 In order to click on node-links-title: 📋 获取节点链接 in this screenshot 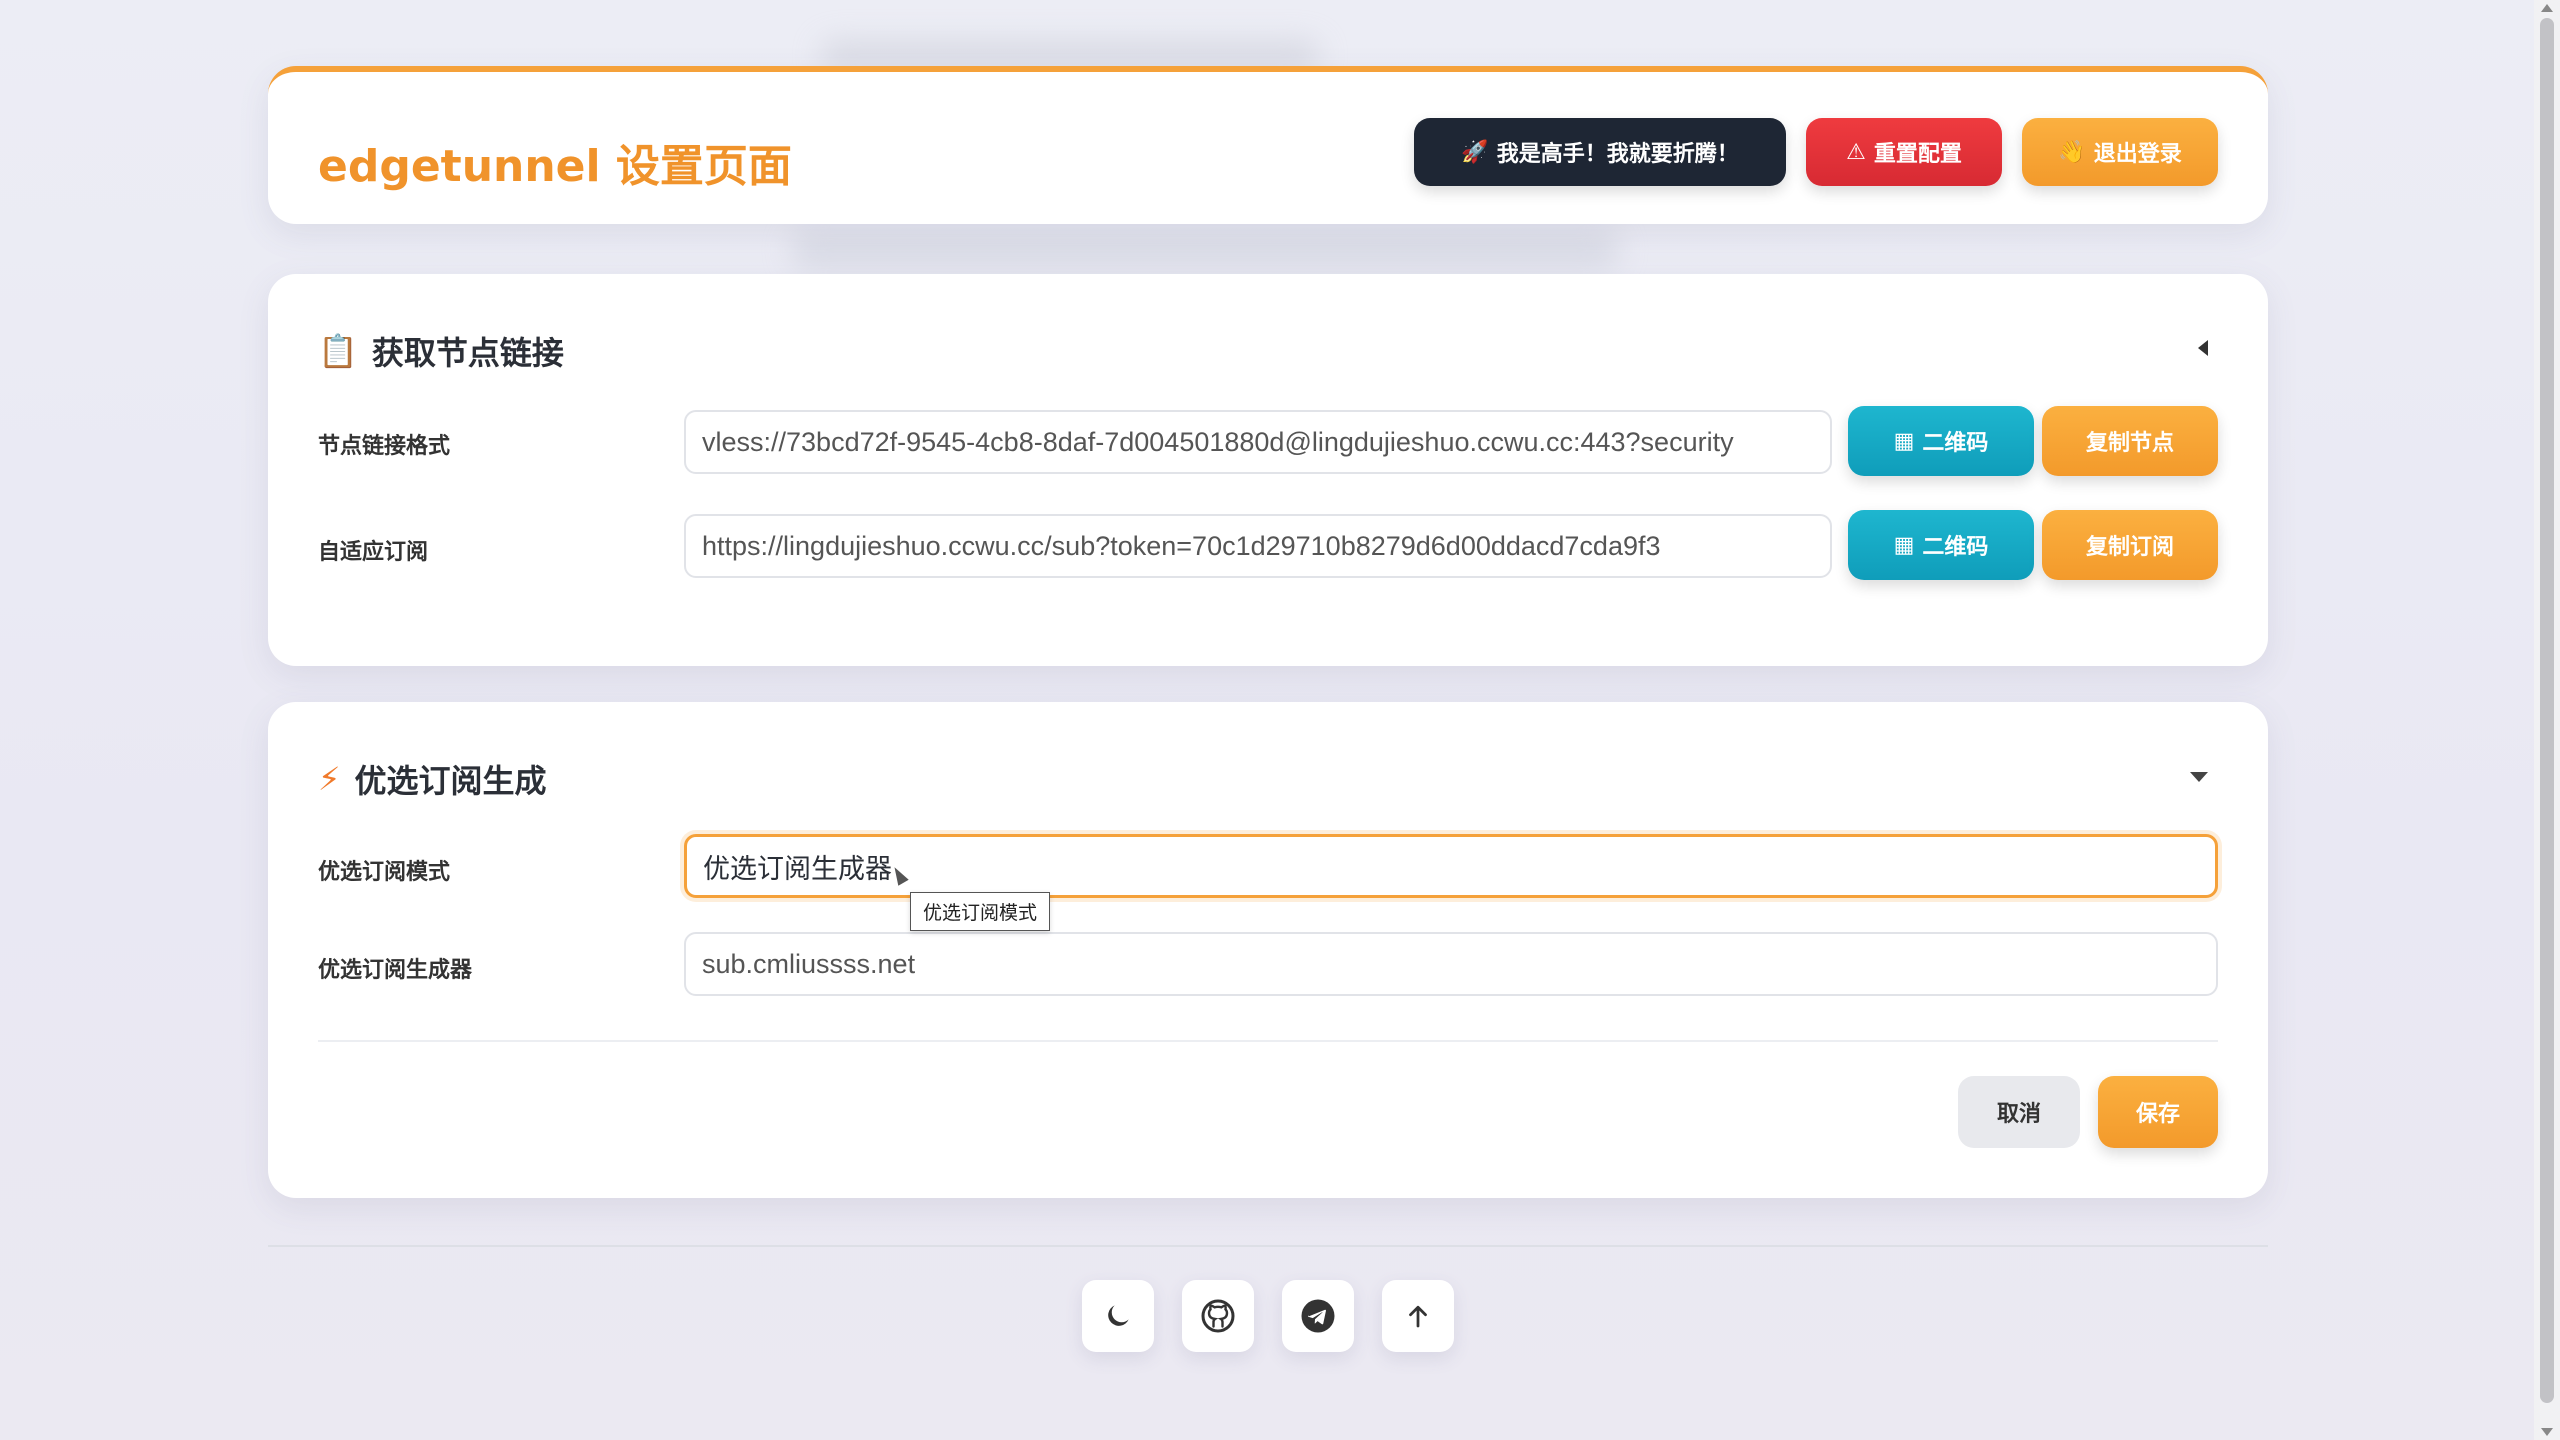, I will do `click(441, 351)`.